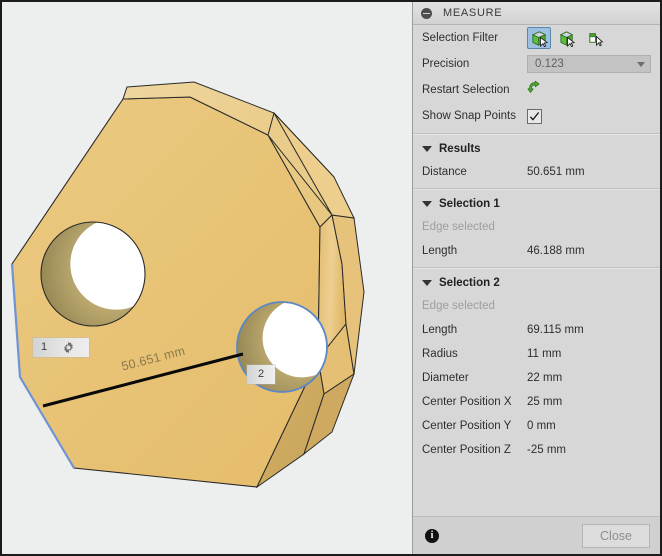 The height and width of the screenshot is (556, 662). What do you see at coordinates (546, 450) in the screenshot?
I see `property-value: -25 mm` at bounding box center [546, 450].